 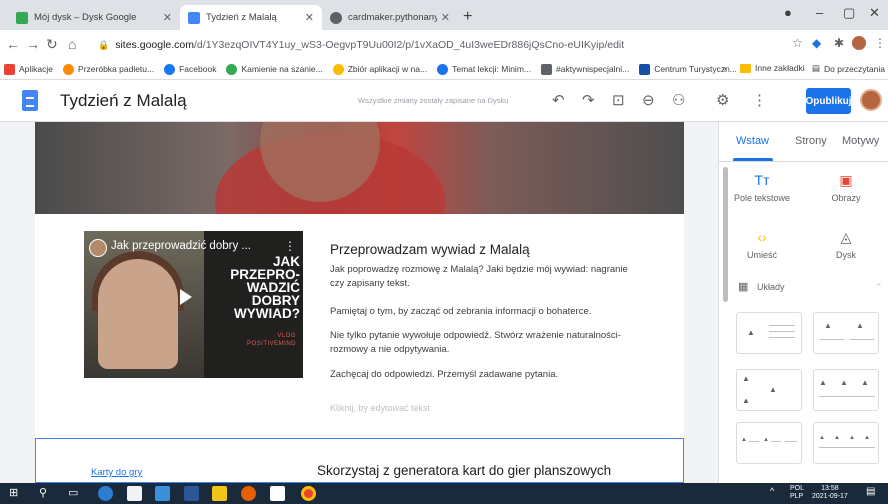 What do you see at coordinates (123, 101) in the screenshot?
I see `site-title: Tydzień z Malalą` at bounding box center [123, 101].